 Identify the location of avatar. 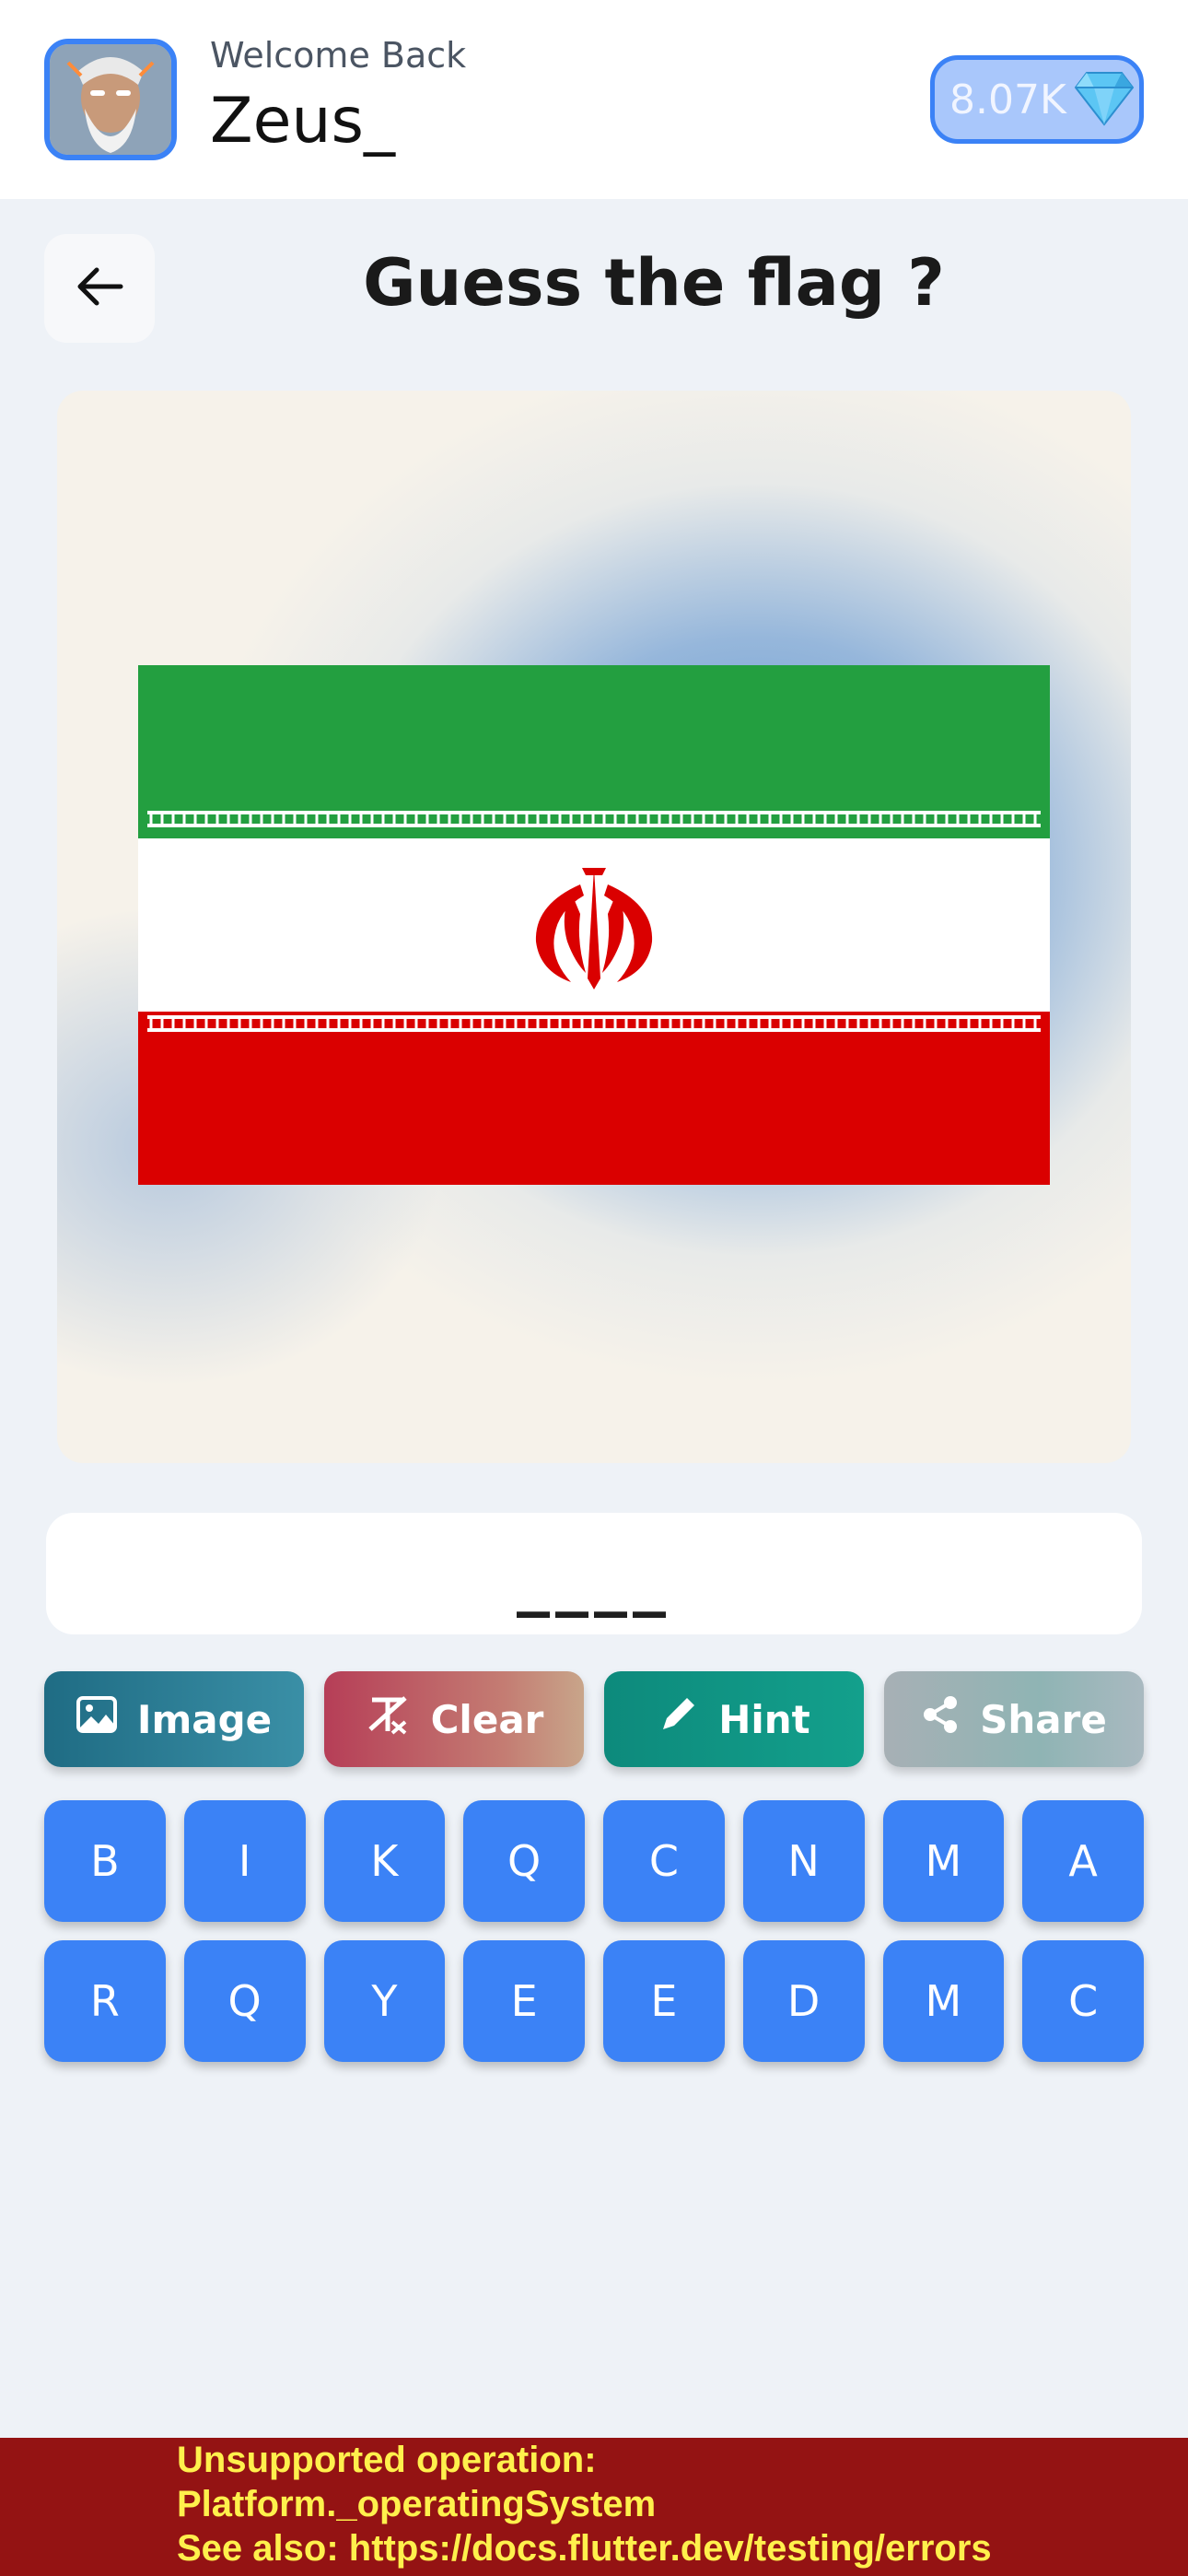
(111, 99).